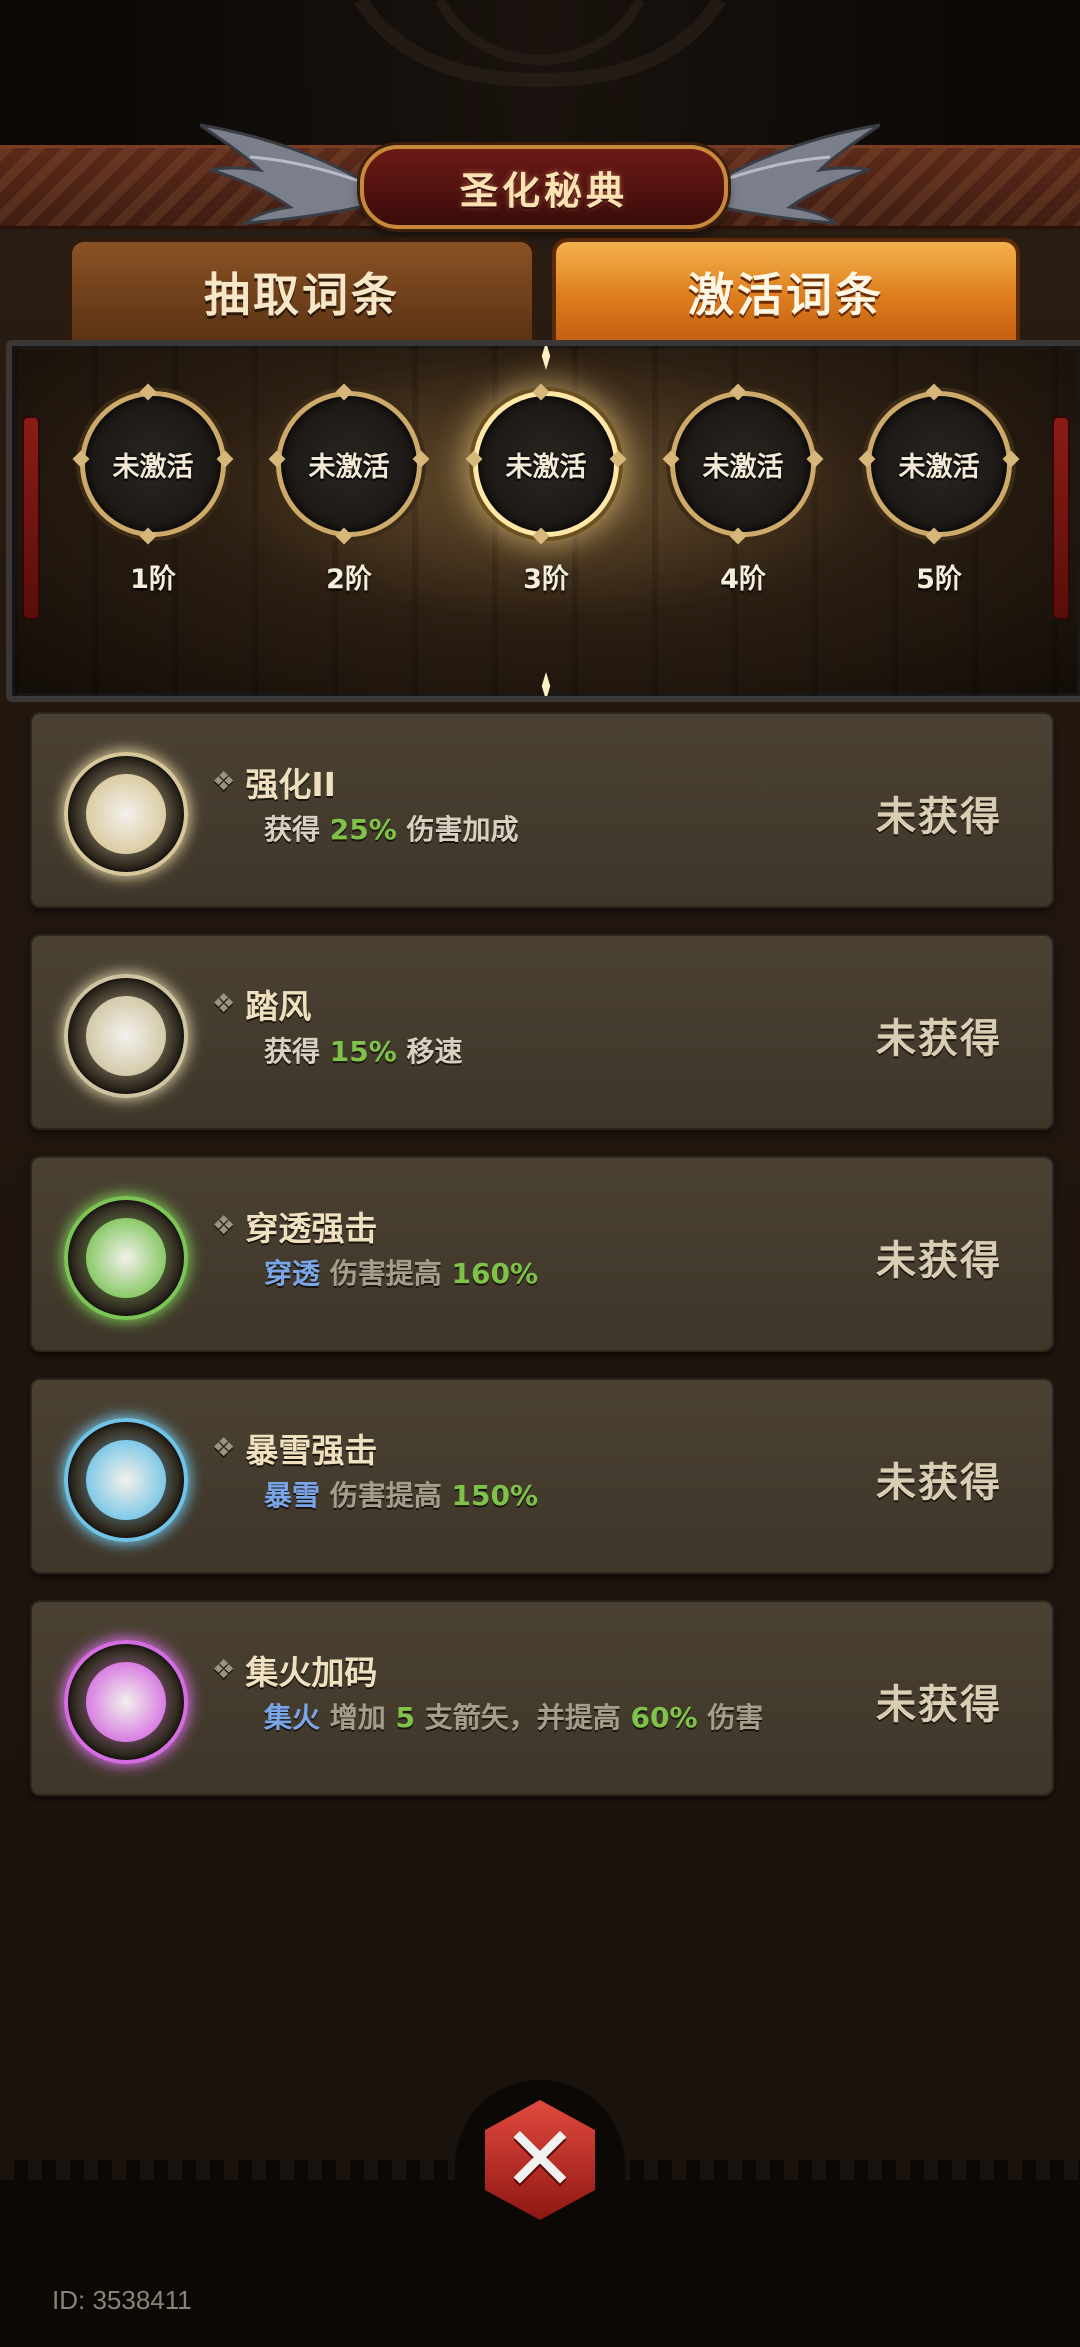 The image size is (1080, 2347). I want to click on entry-title: ❖ 暴雪强击, so click(294, 1448).